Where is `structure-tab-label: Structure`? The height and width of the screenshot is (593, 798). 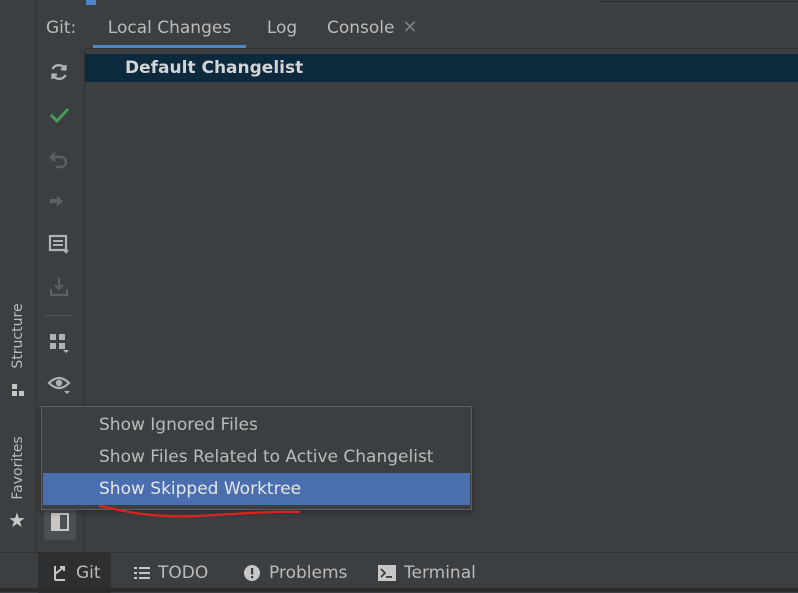
structure-tab-label: Structure is located at coordinates (18, 336).